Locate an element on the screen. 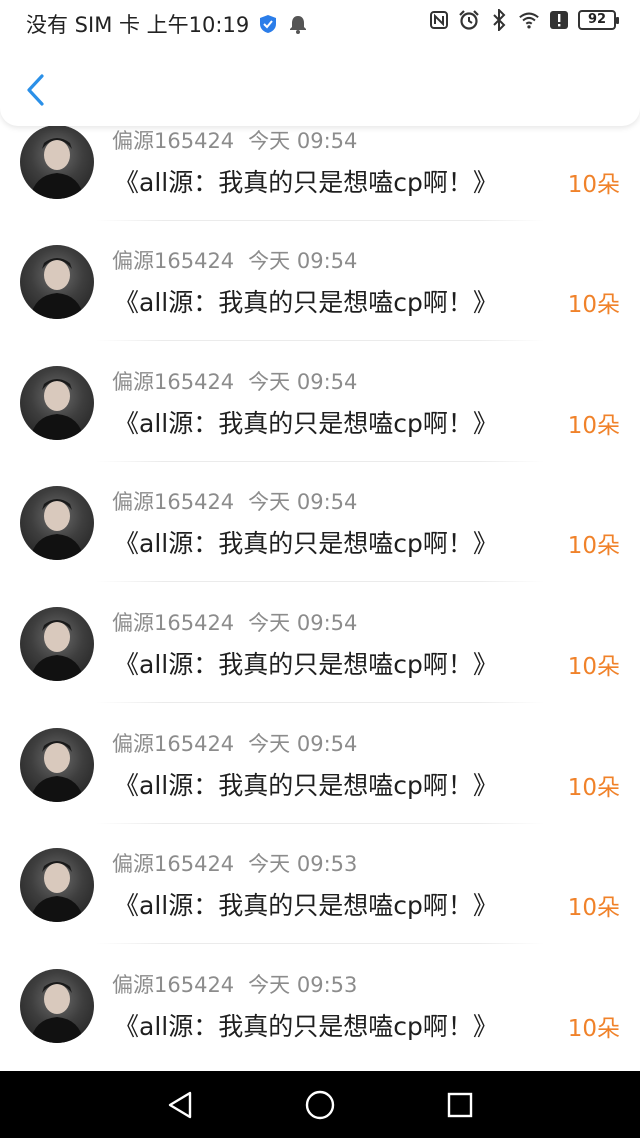 The image size is (640, 1138). status-bar: 没有 SIM 卡 上午10:19 92 is located at coordinates (320, 22).